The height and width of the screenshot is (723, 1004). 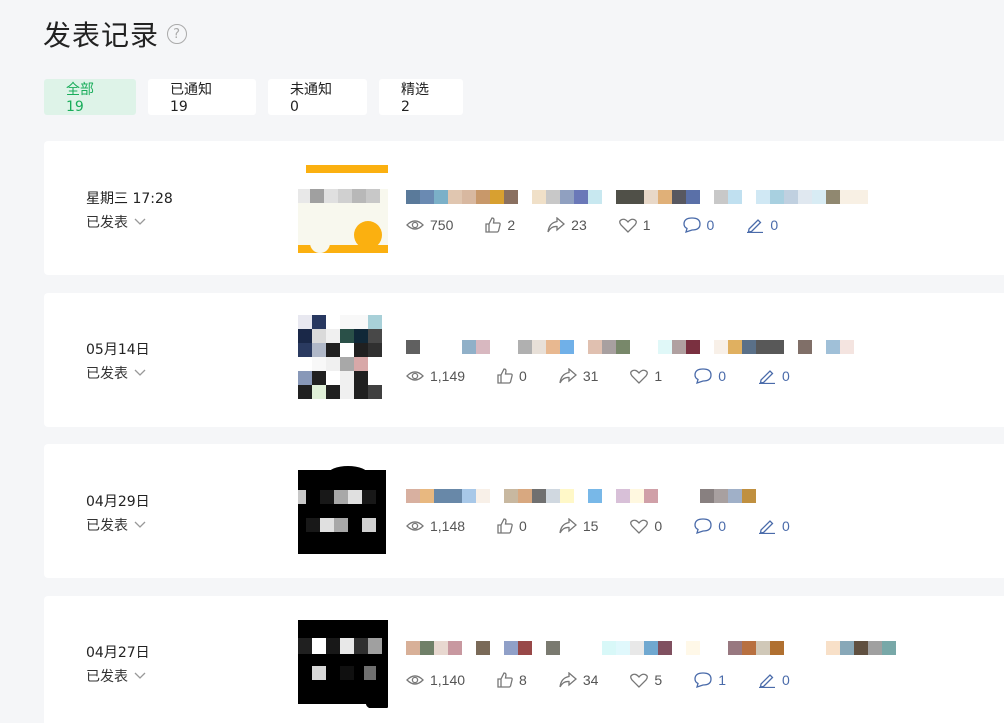 I want to click on likes-stat: 8, so click(x=512, y=680).